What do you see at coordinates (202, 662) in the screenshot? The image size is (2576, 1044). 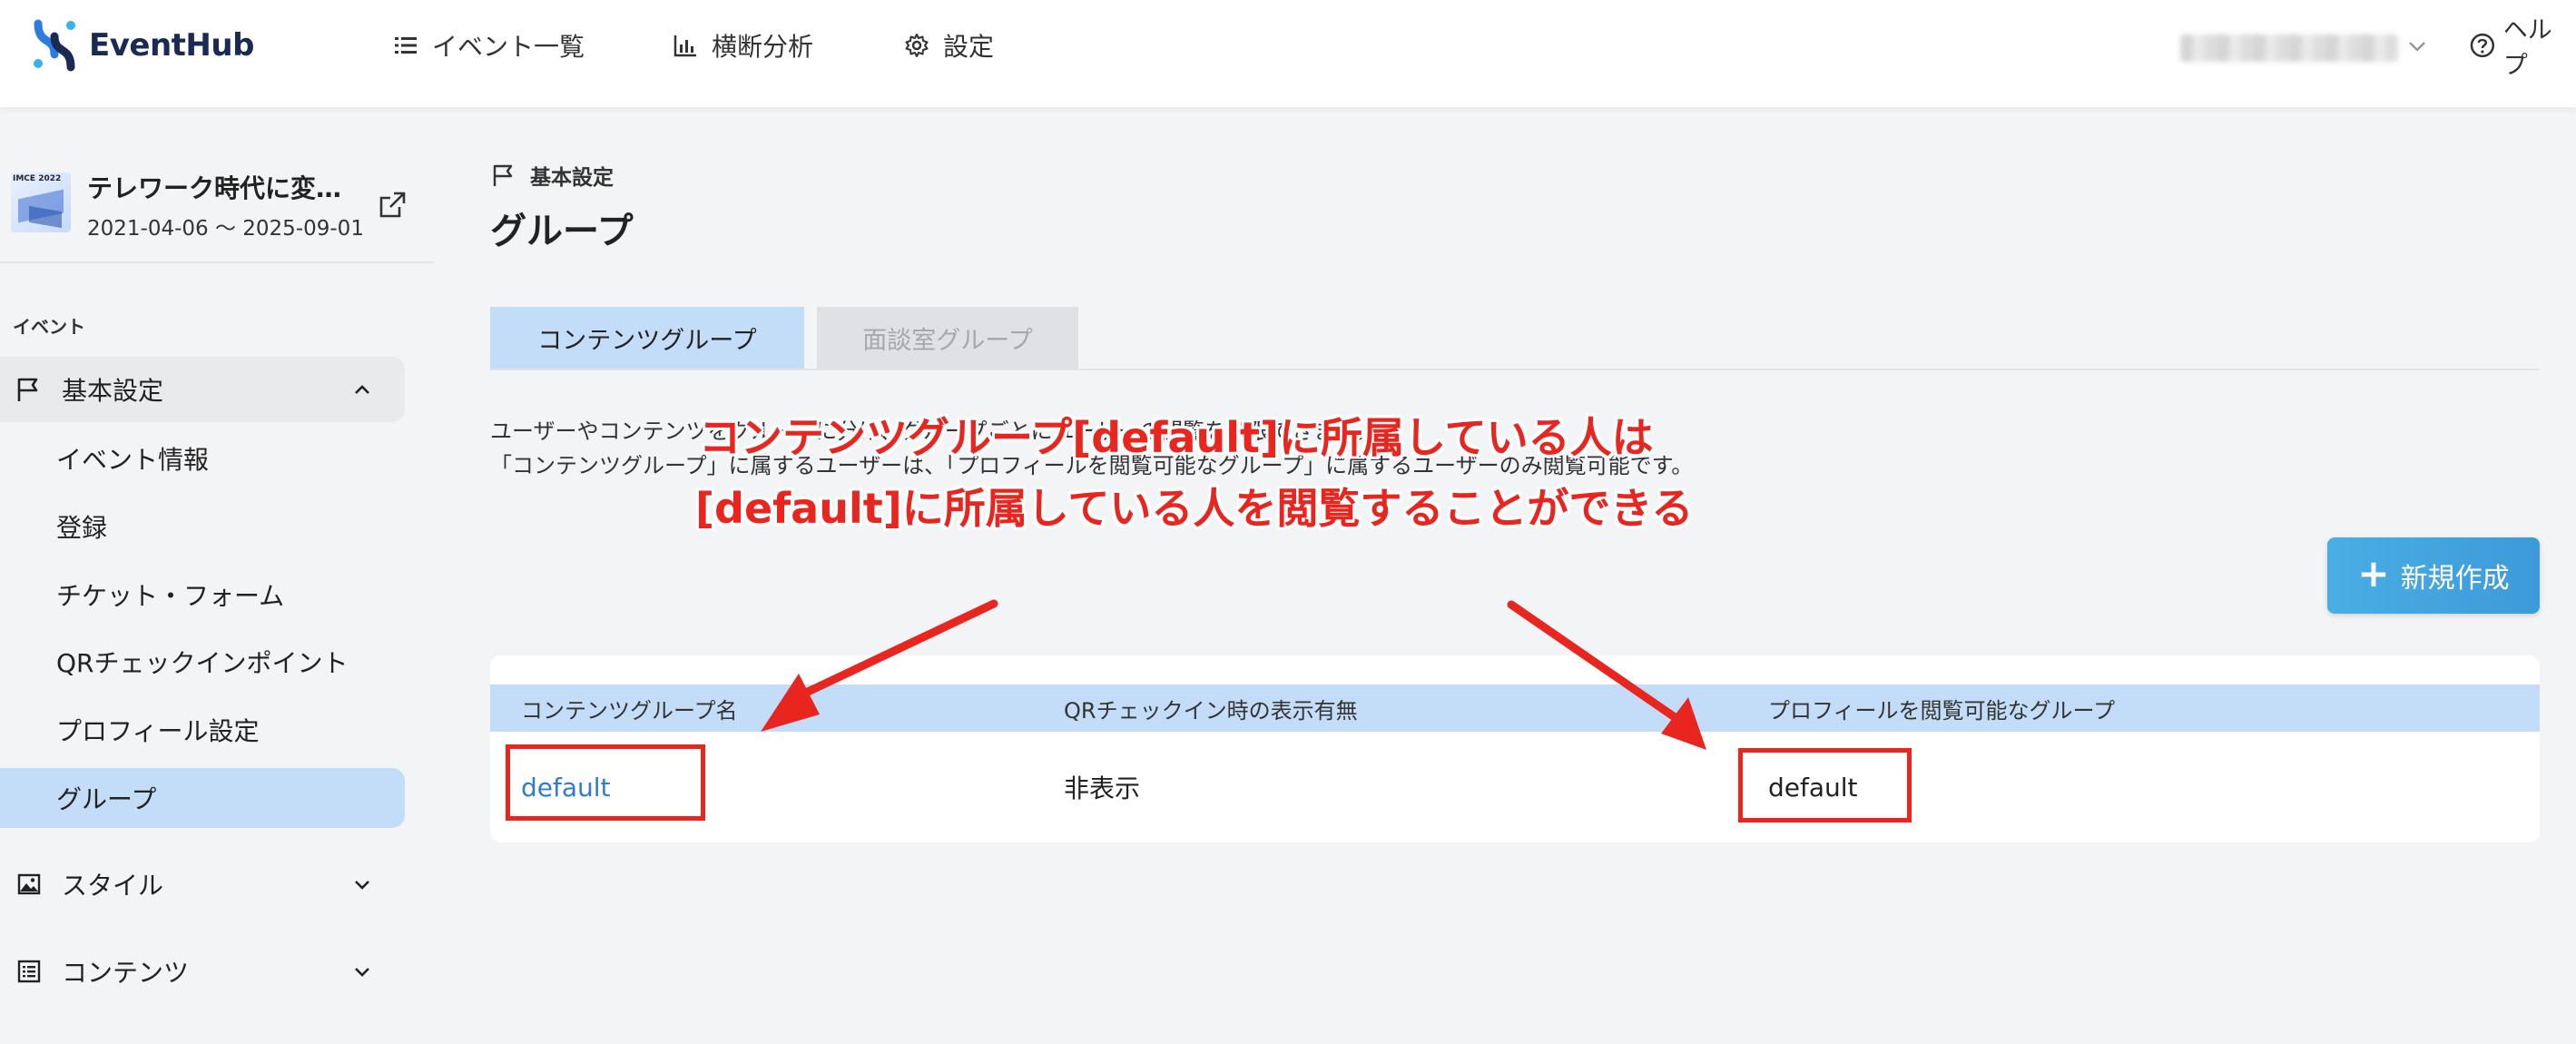 I see `sidebar-item-qr-checkin: QRチェックインポイント` at bounding box center [202, 662].